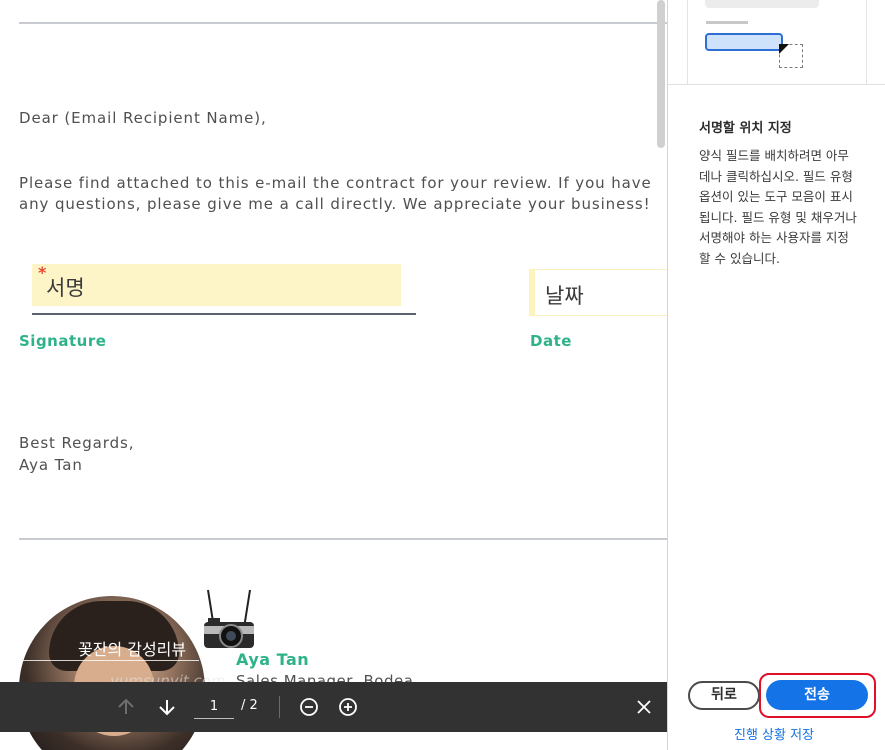  What do you see at coordinates (727, 22) in the screenshot?
I see `preview-line` at bounding box center [727, 22].